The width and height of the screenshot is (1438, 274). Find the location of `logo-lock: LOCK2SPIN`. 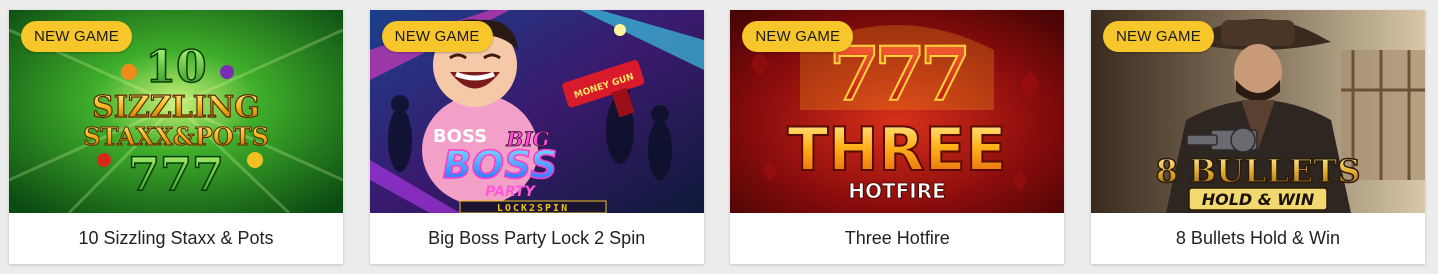

logo-lock: LOCK2SPIN is located at coordinates (533, 208).